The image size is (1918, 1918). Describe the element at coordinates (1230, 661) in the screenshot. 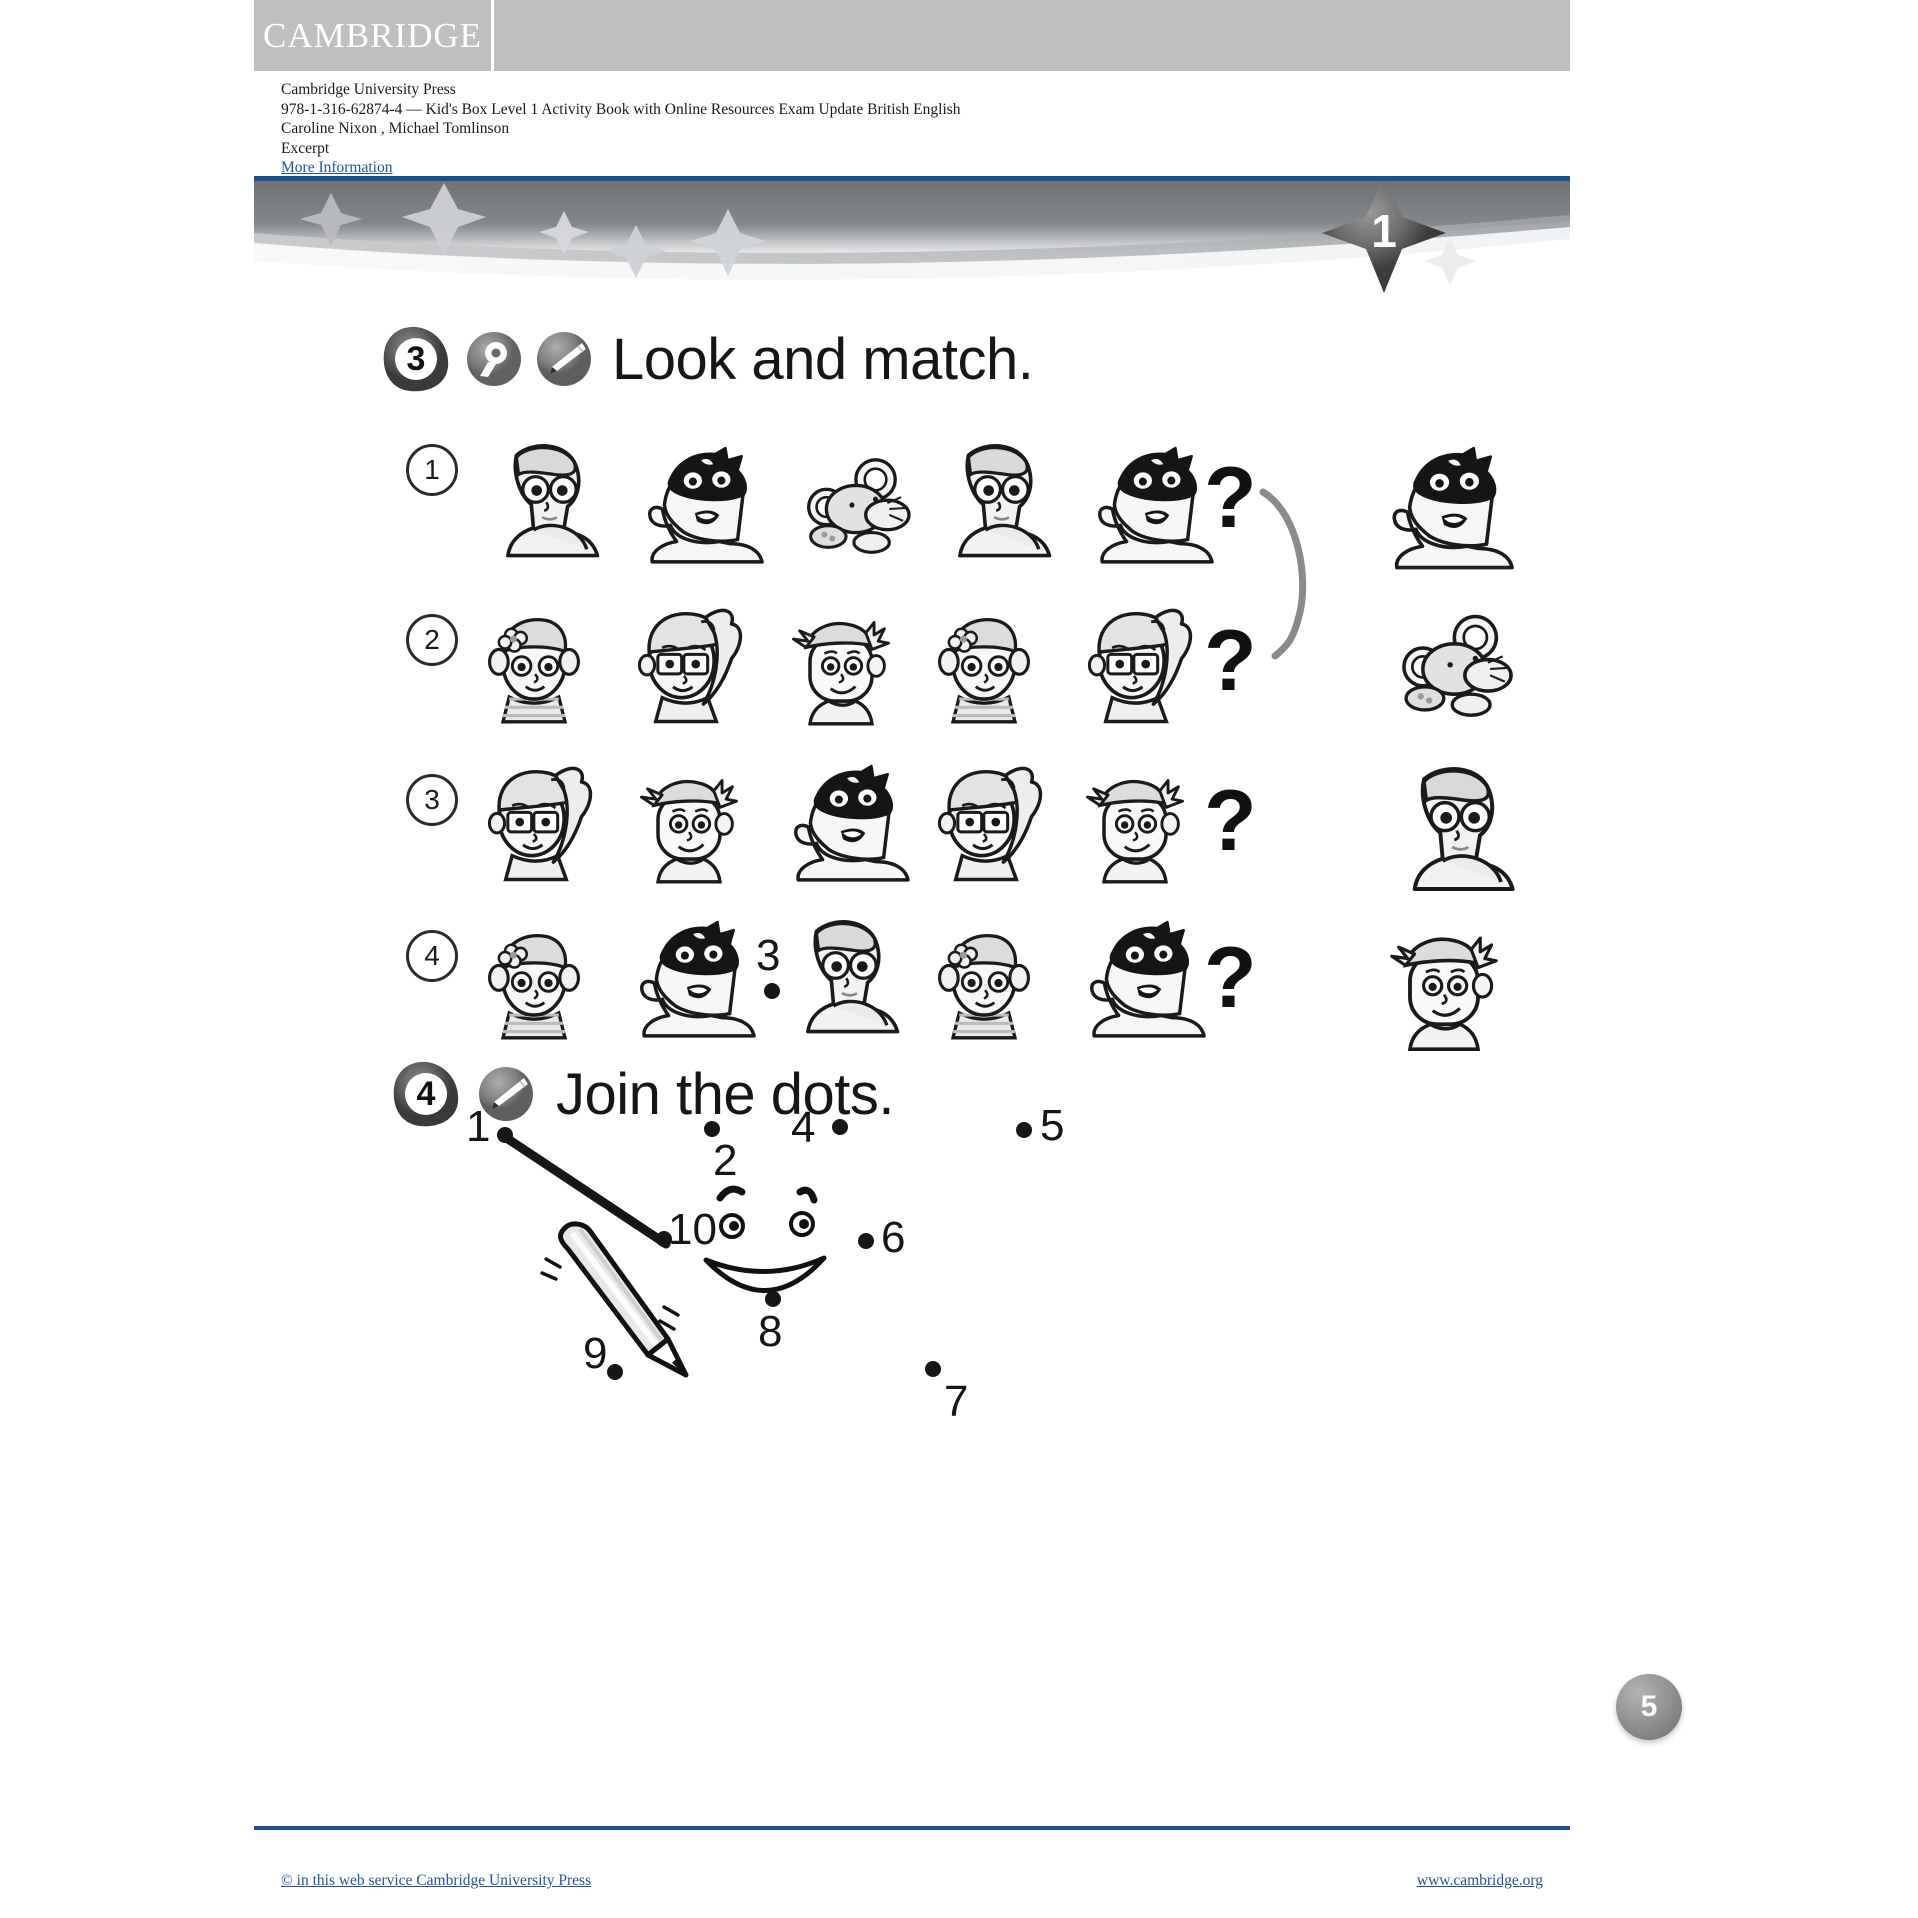

I see `match-question-mark-row2: ?` at that location.